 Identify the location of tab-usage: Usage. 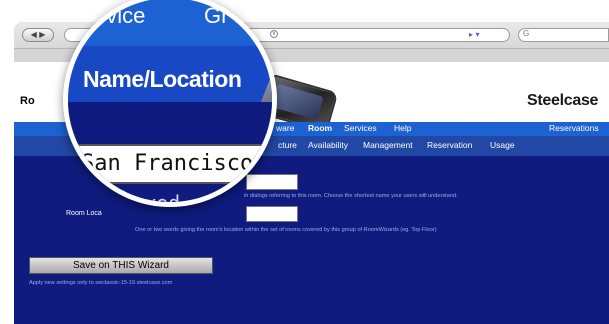
(502, 145).